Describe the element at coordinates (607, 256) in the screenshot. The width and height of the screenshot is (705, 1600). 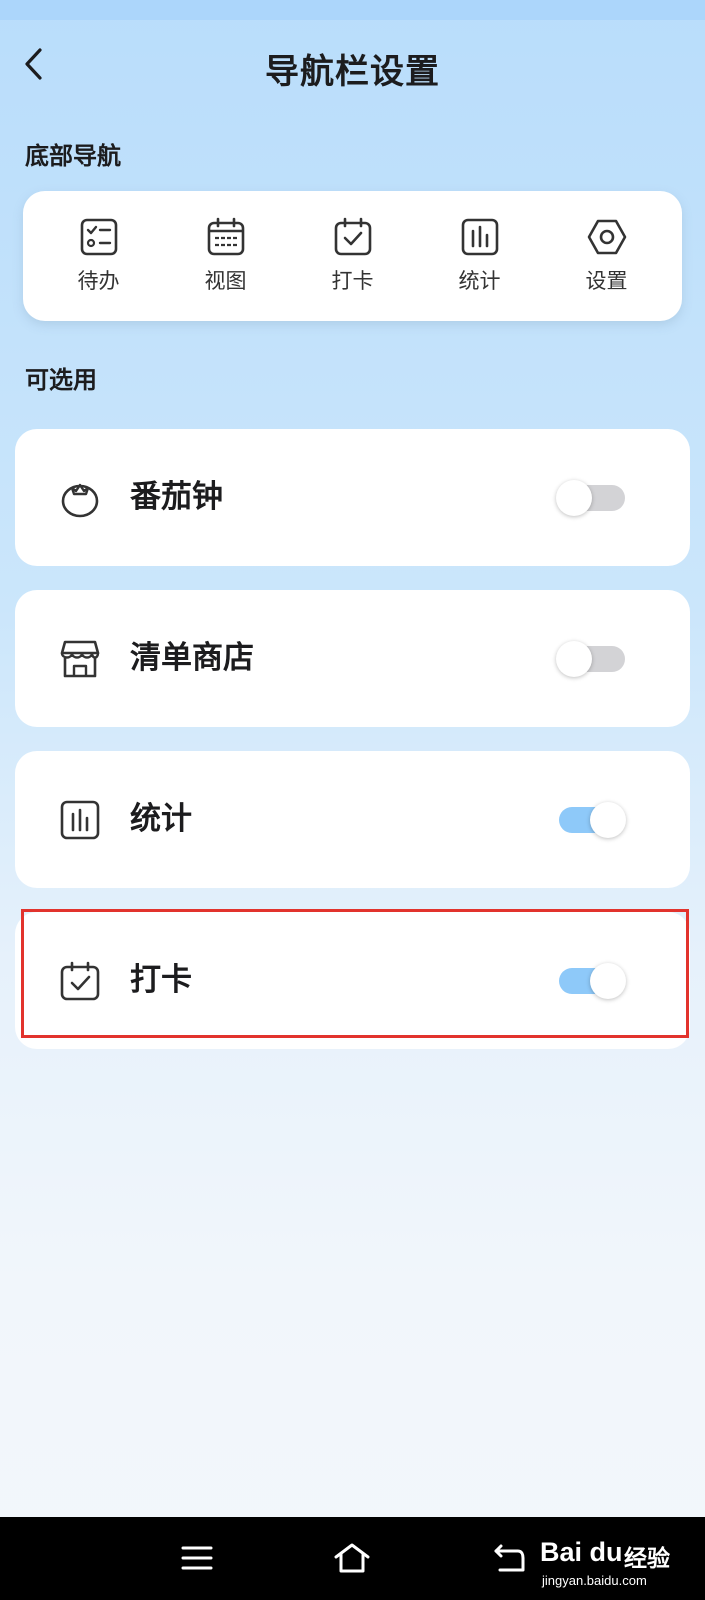
I see `nav-item-settings: 设置` at that location.